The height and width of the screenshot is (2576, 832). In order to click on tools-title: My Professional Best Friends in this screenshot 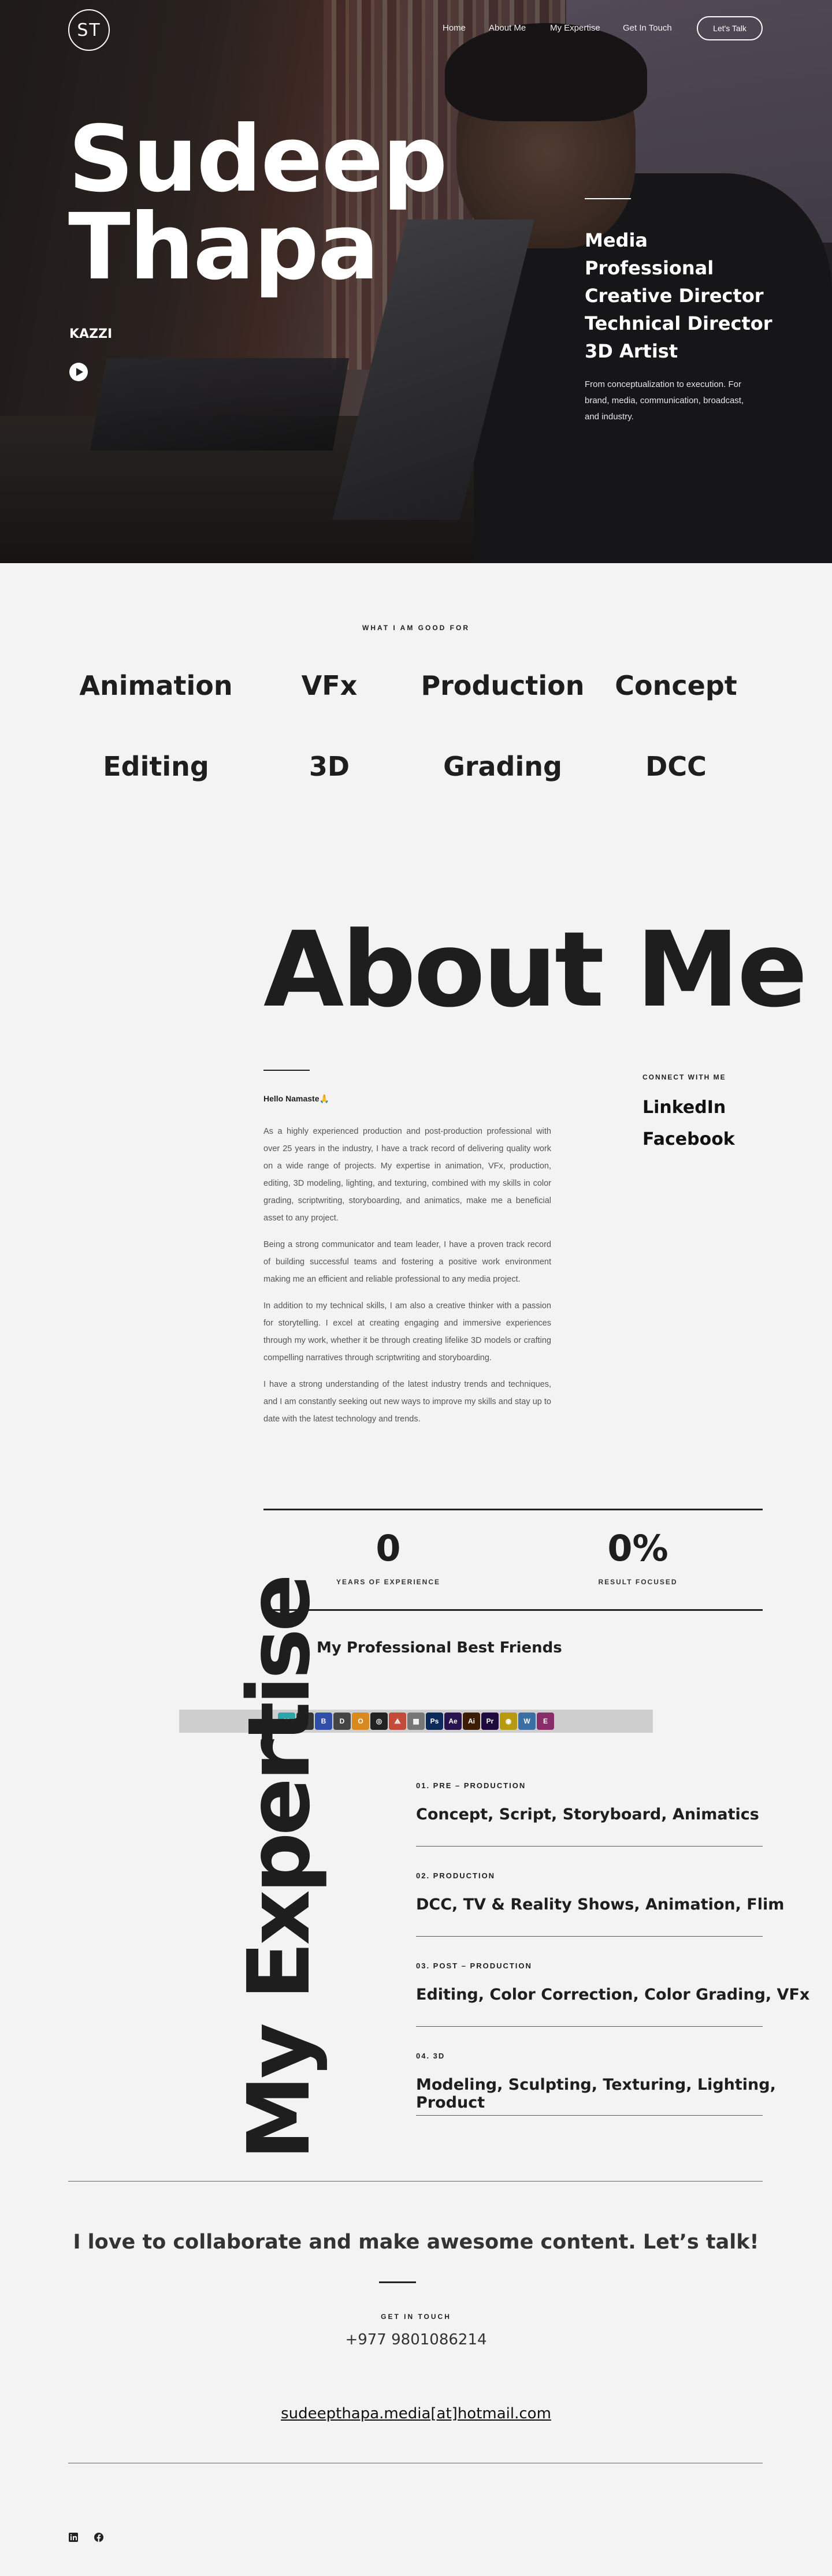, I will do `click(439, 1647)`.